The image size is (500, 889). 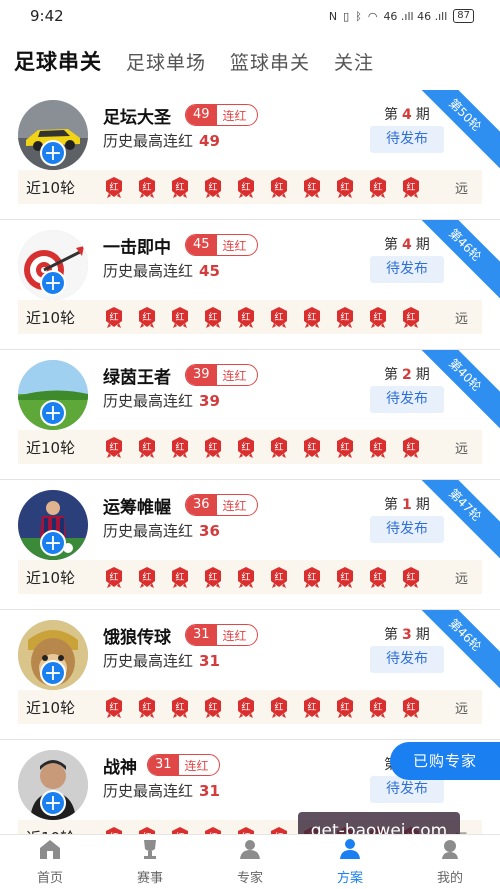 I want to click on bluetooth-icon: ᛒ, so click(x=358, y=16).